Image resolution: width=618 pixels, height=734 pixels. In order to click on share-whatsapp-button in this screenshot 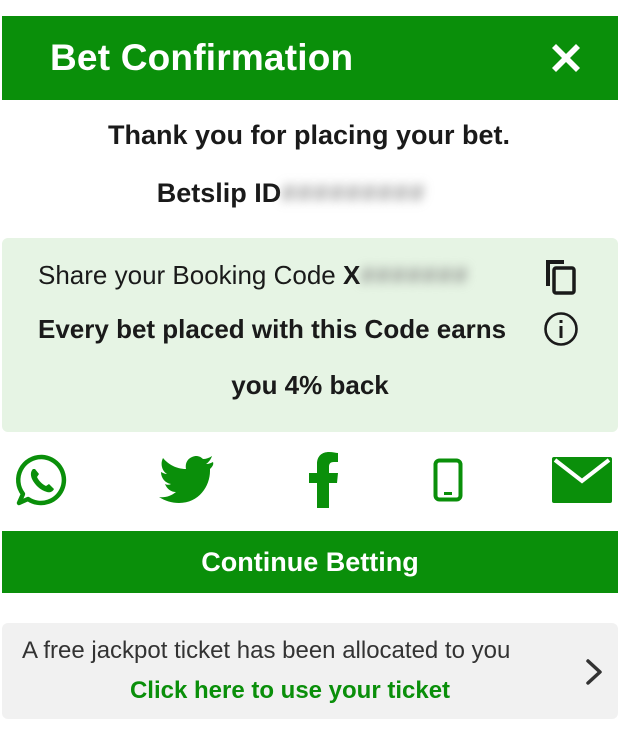, I will do `click(42, 480)`.